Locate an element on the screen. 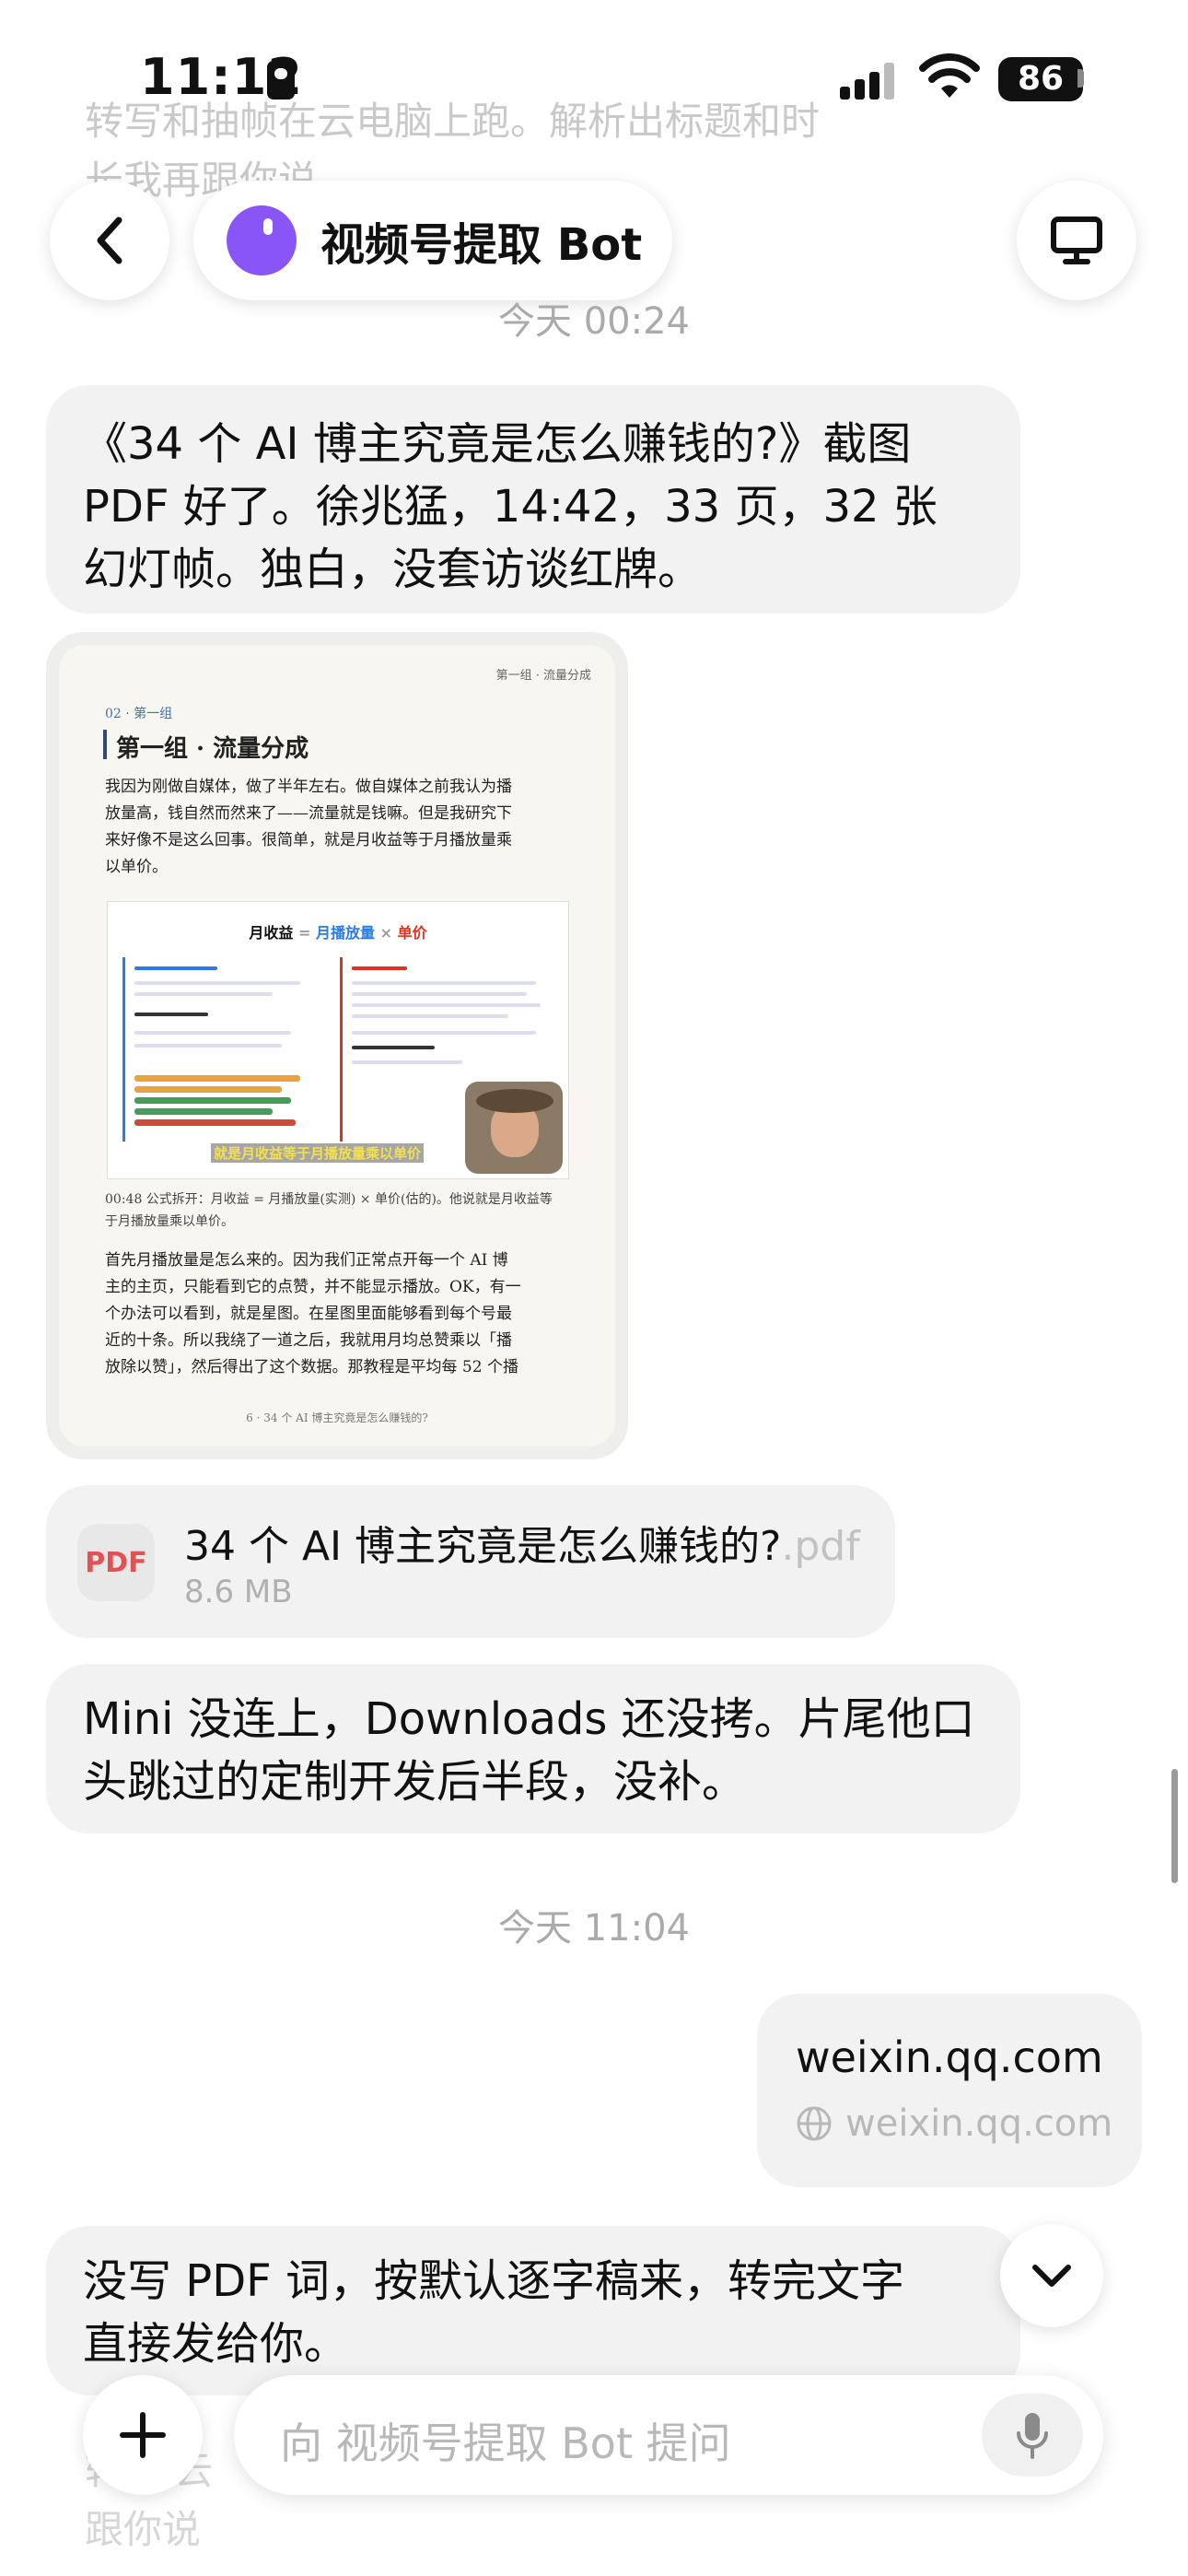 The image size is (1188, 2576). formula-op: × is located at coordinates (386, 933).